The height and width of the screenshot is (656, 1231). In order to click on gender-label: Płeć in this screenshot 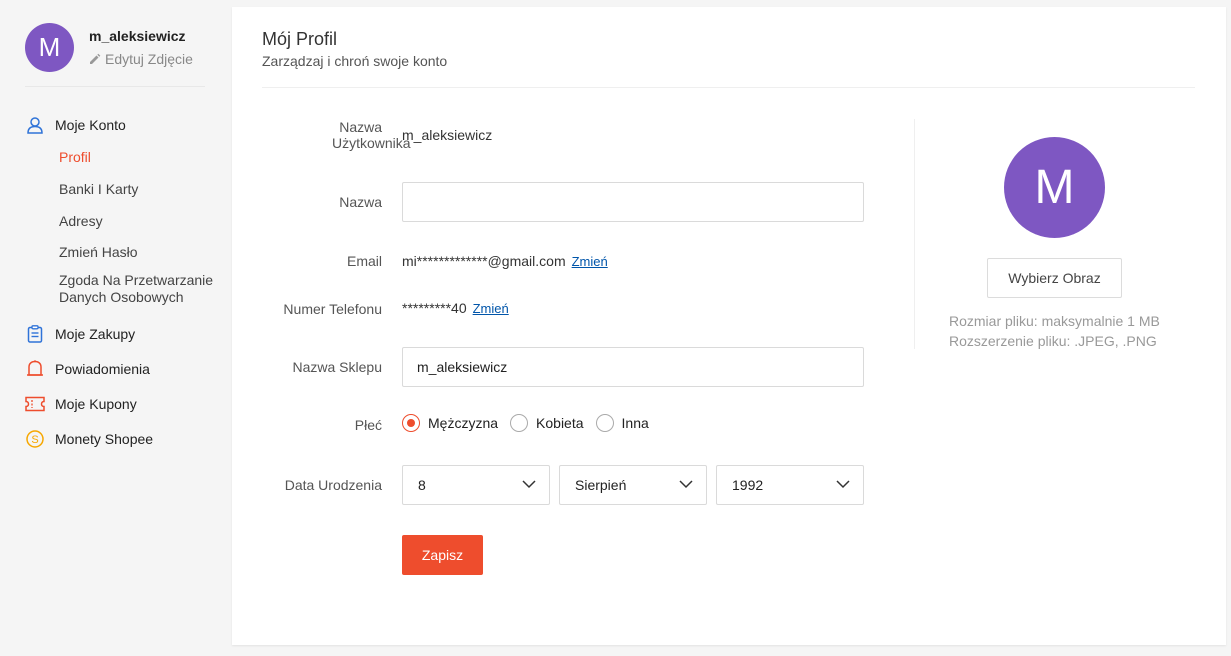, I will do `click(368, 425)`.